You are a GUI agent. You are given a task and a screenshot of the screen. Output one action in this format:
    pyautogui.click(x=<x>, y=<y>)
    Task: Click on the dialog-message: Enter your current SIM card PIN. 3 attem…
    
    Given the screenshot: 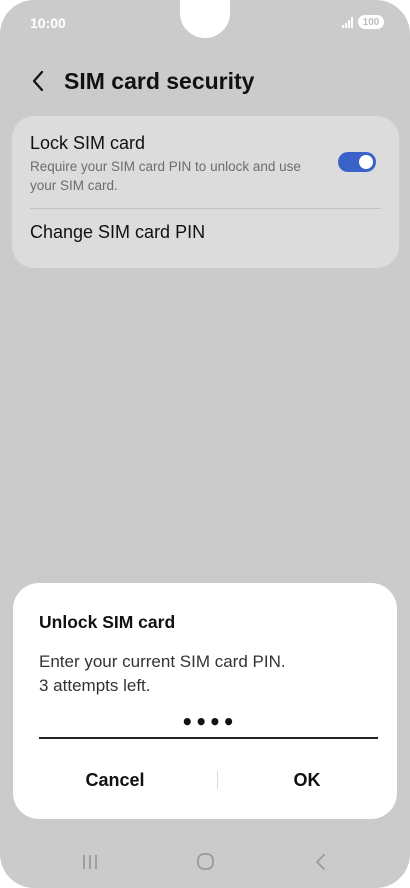 What is the action you would take?
    pyautogui.click(x=204, y=674)
    